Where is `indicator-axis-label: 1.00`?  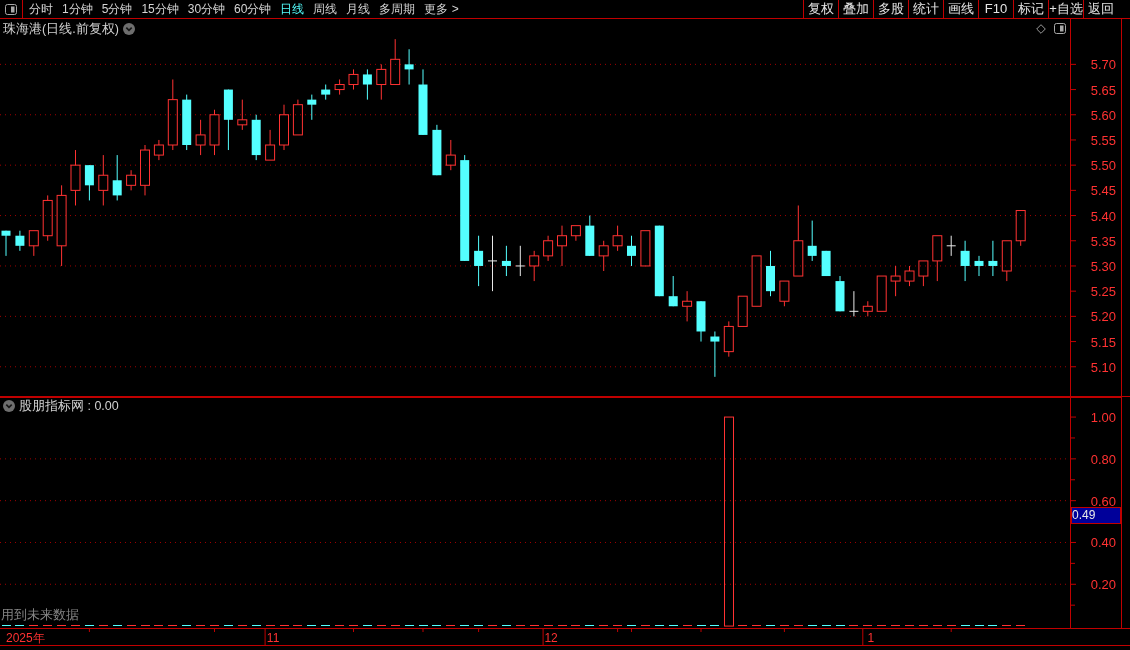
indicator-axis-label: 1.00 is located at coordinates (1103, 418).